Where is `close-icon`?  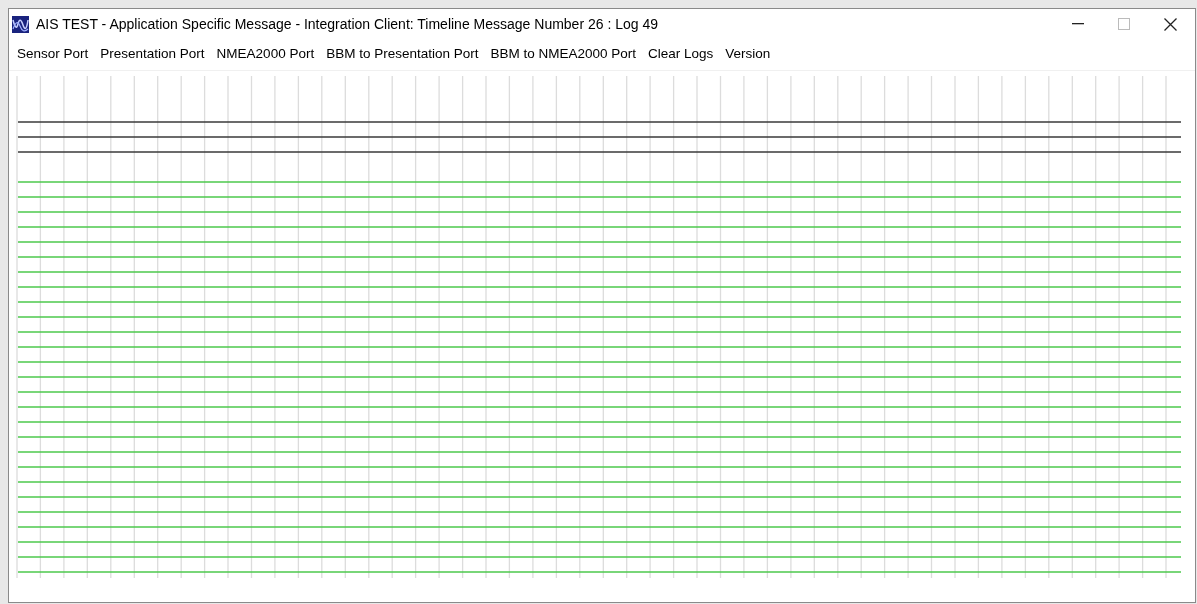 close-icon is located at coordinates (1170, 24).